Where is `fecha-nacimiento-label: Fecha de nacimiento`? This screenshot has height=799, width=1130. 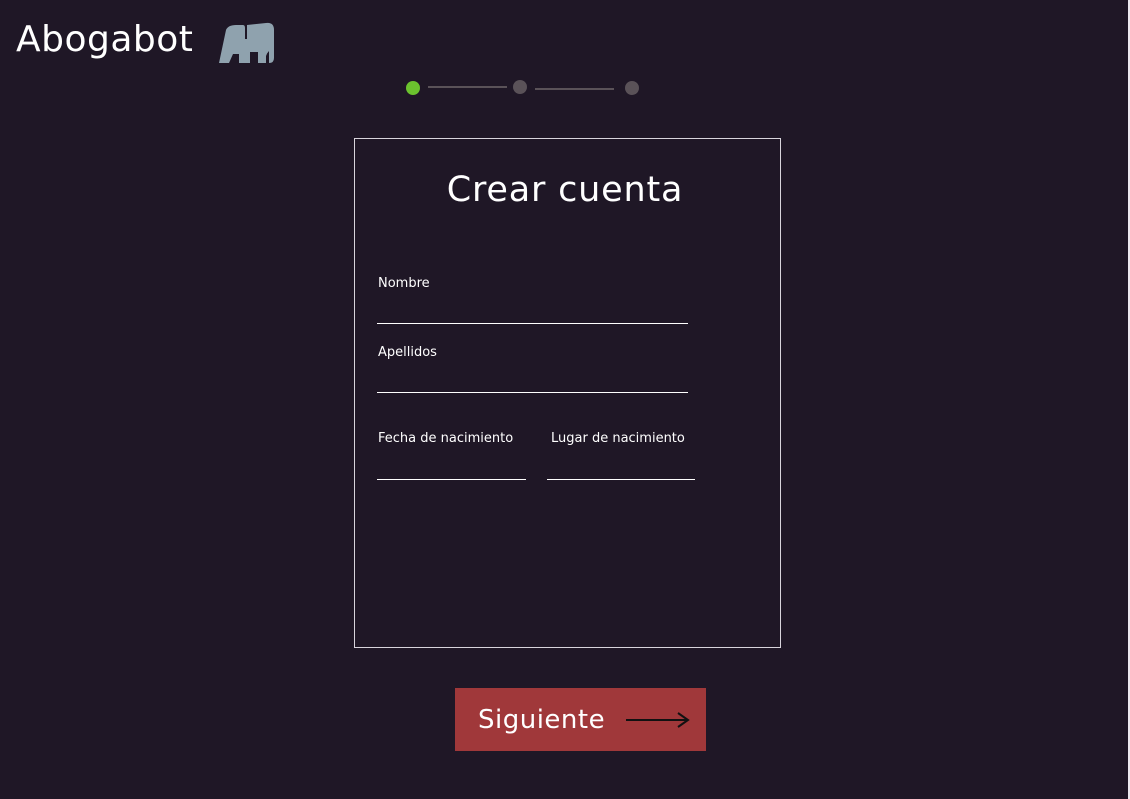 fecha-nacimiento-label: Fecha de nacimiento is located at coordinates (446, 438).